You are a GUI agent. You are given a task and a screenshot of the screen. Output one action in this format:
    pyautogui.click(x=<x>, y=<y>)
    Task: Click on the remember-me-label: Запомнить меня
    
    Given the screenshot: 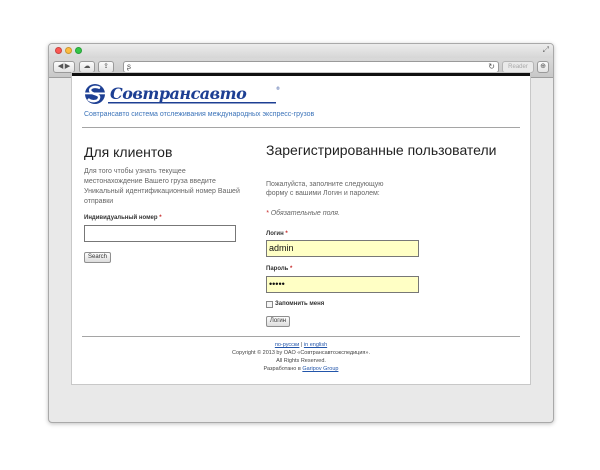 What is the action you would take?
    pyautogui.click(x=300, y=304)
    